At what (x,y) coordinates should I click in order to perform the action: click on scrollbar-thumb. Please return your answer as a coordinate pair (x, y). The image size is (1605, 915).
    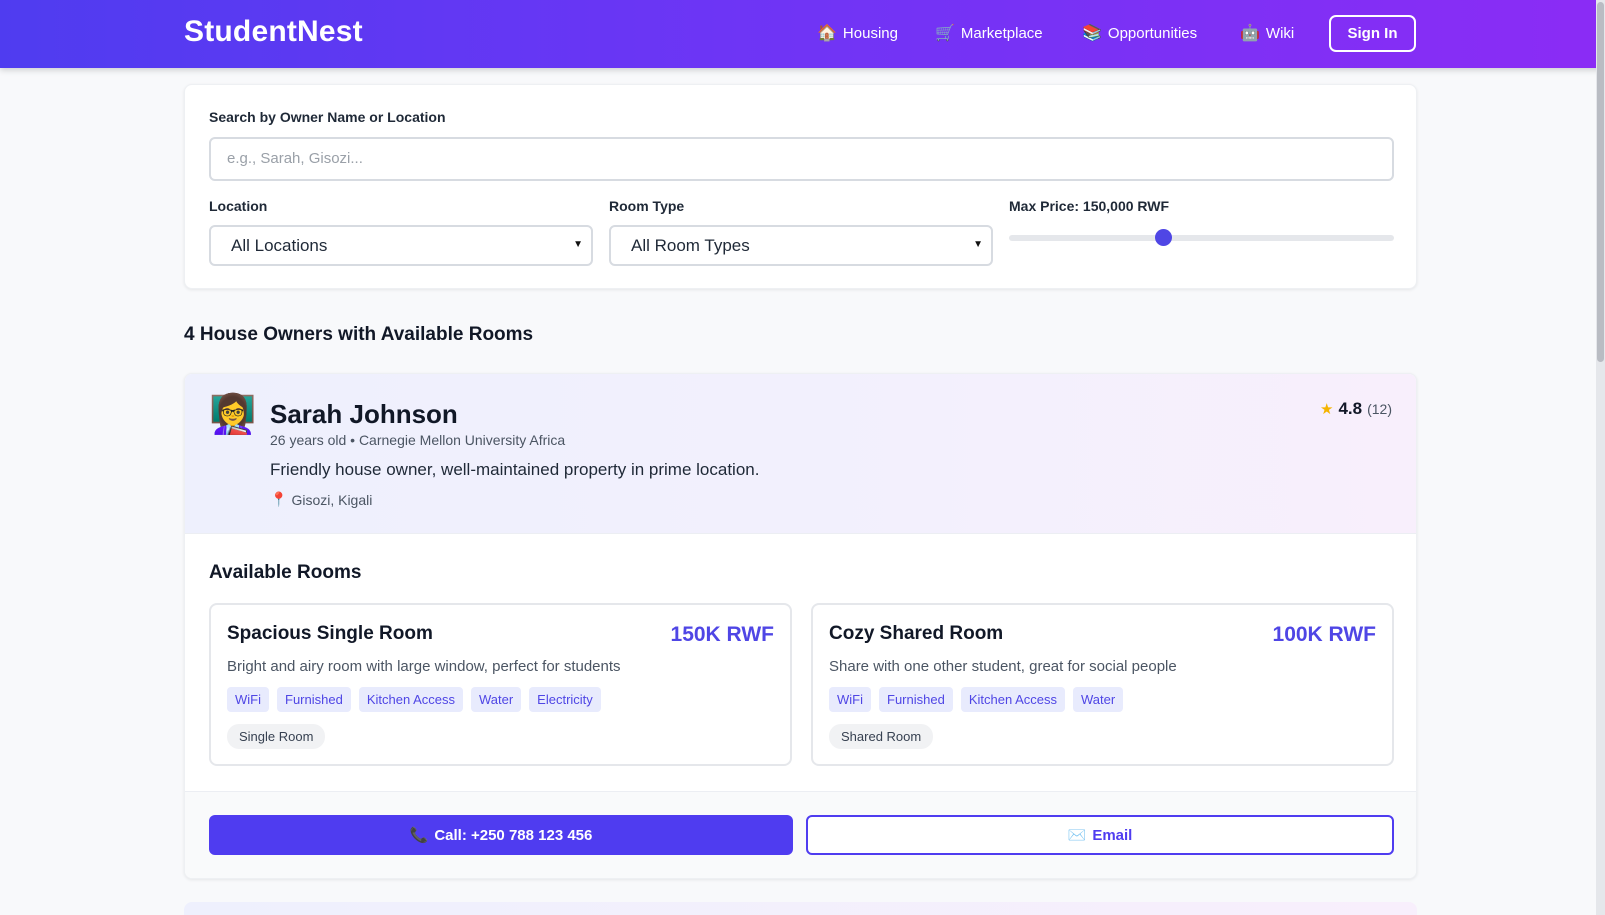
    Looking at the image, I should click on (1600, 182).